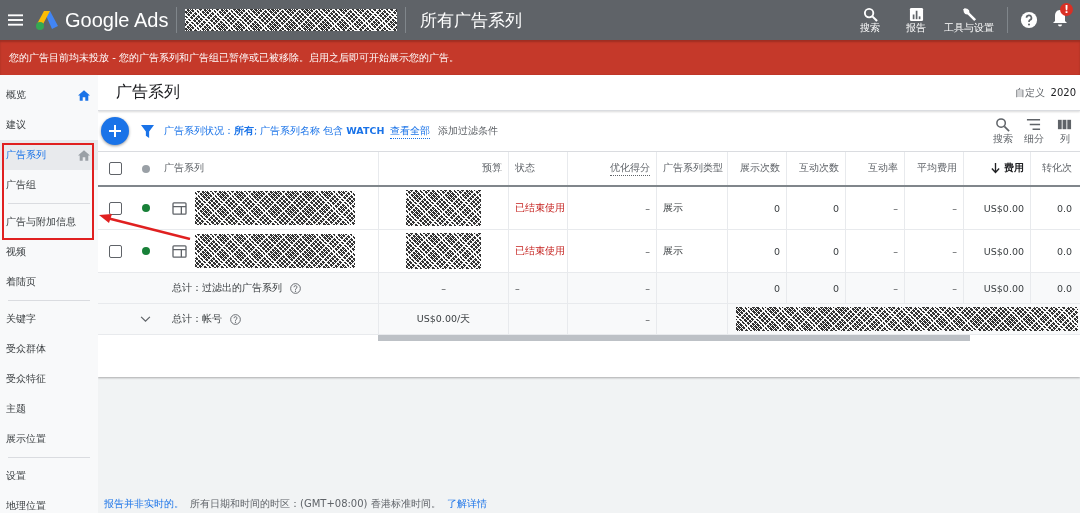 Image resolution: width=1080 pixels, height=513 pixels. I want to click on menu-icon, so click(15, 20).